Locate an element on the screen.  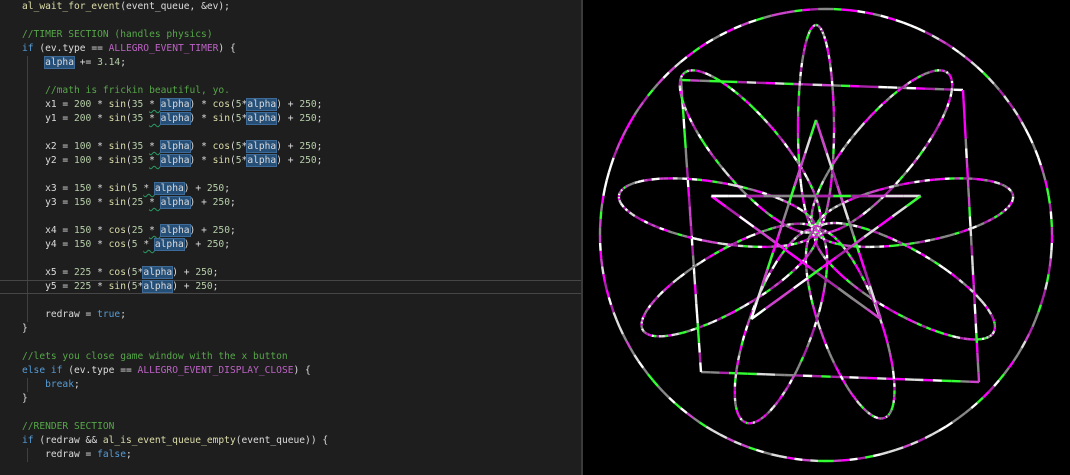
code-line: al_wait_for_event(event_queue, &ev); is located at coordinates (290, 7).